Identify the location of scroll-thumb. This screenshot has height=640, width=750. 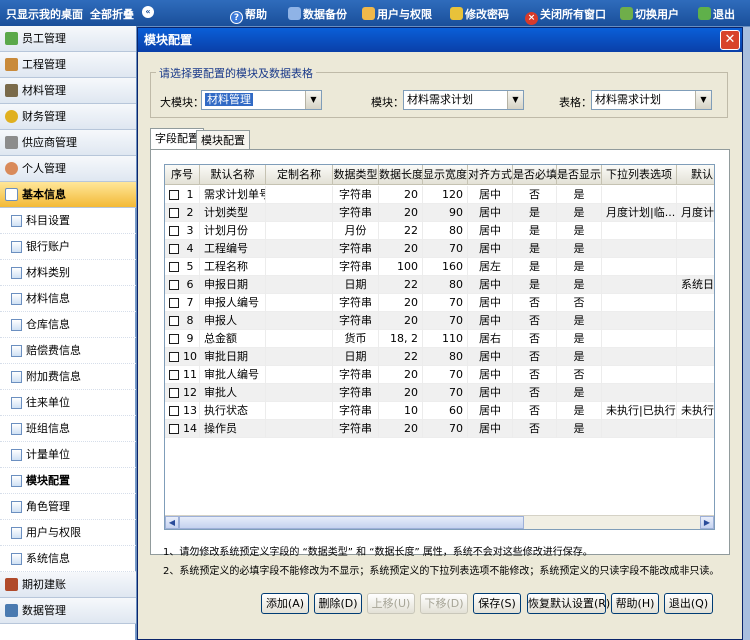
(351, 522).